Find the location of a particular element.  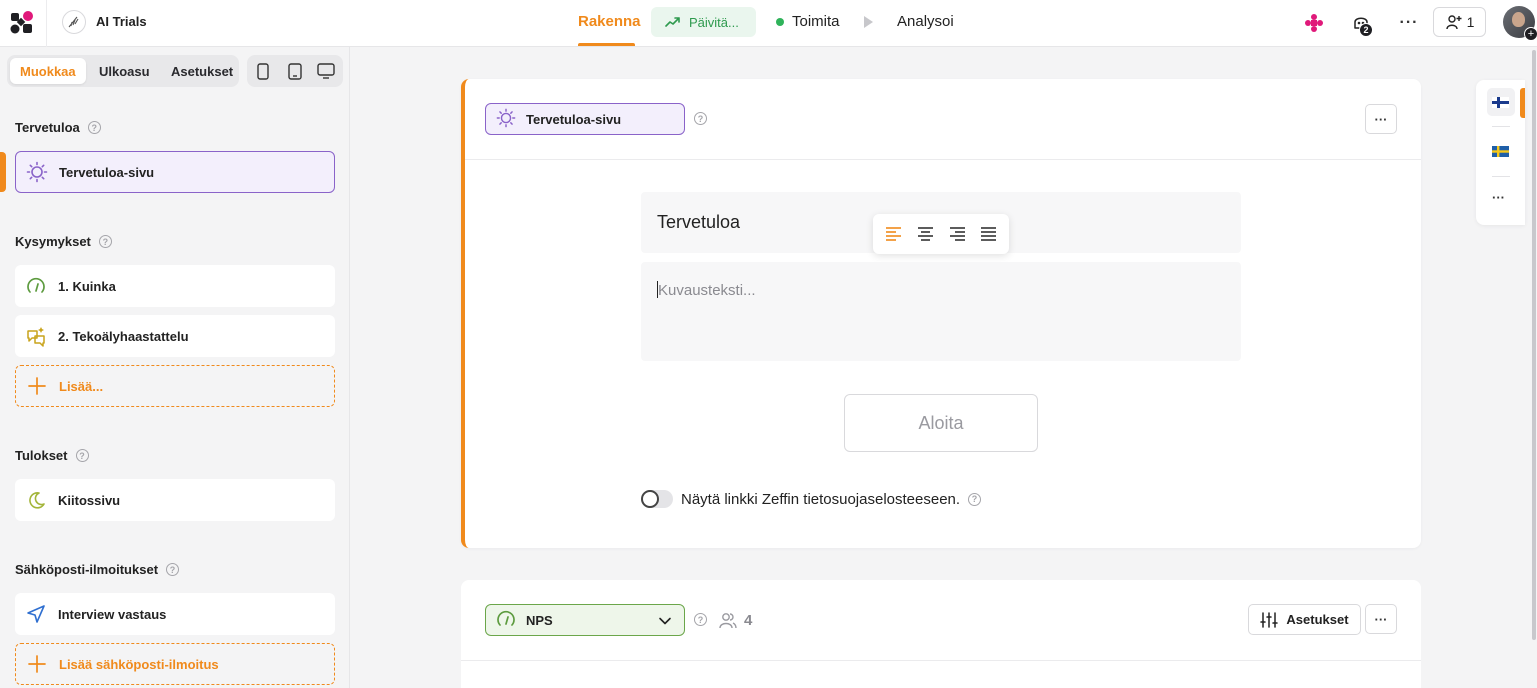

section-welcome: Tervetuloa ? is located at coordinates (58, 127).